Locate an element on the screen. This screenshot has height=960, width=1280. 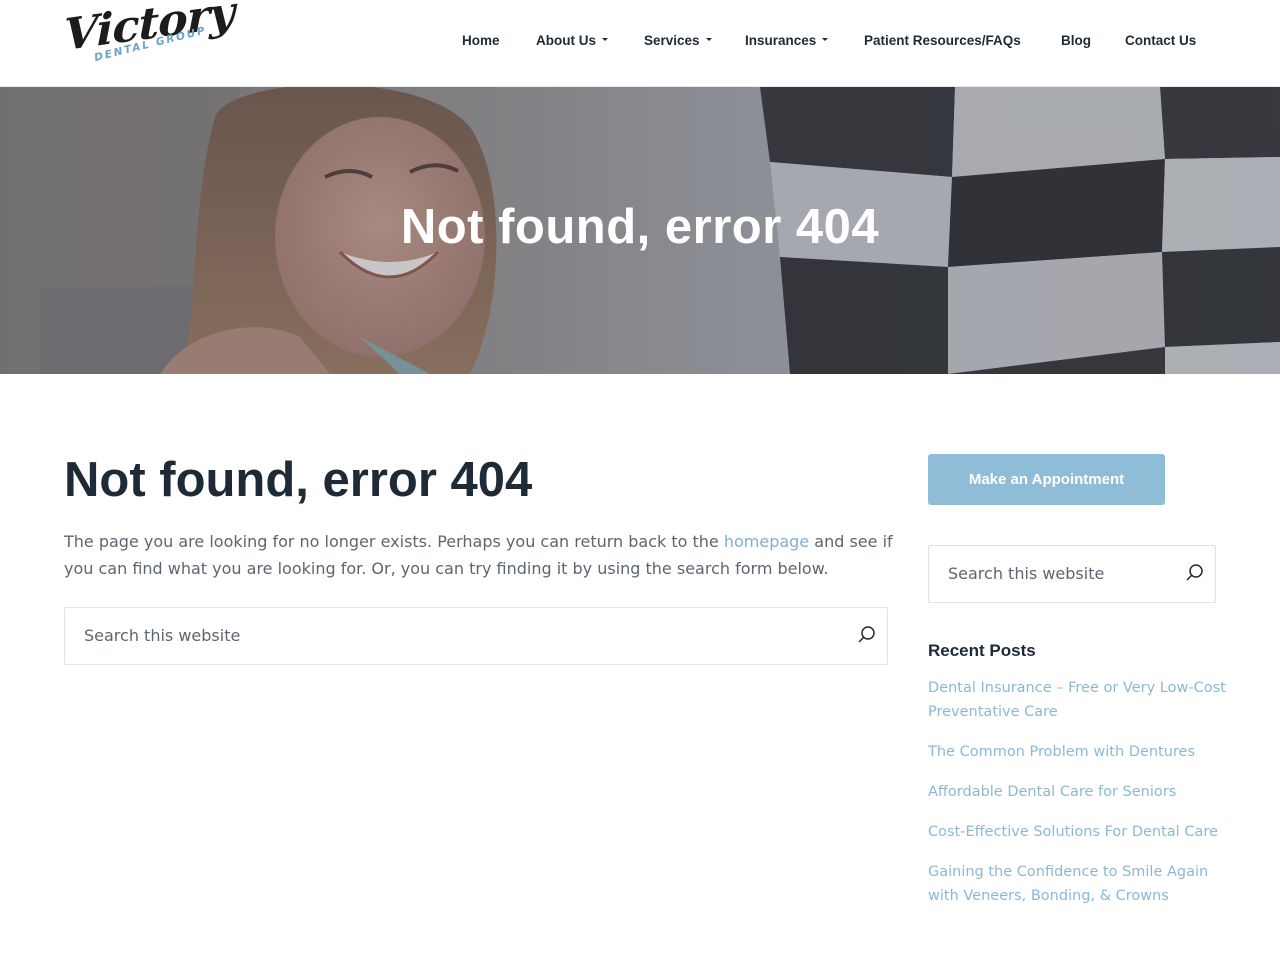
main-search-form: Search this website is located at coordinates (476, 636).